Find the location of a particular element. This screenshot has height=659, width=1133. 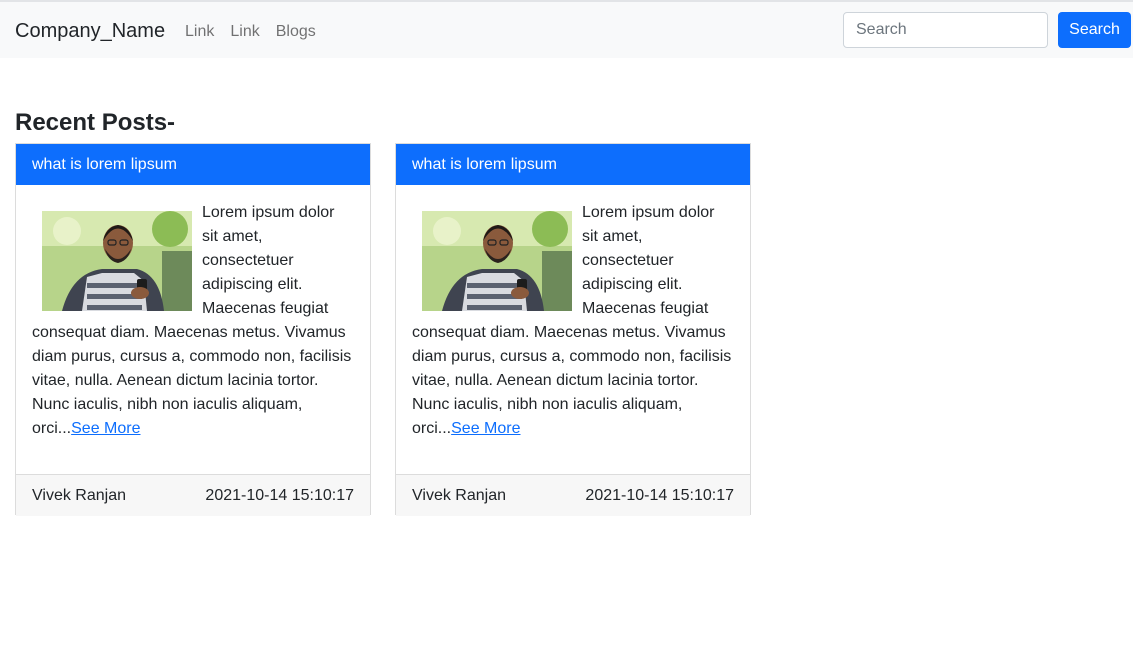

search-button: Search is located at coordinates (1094, 30).